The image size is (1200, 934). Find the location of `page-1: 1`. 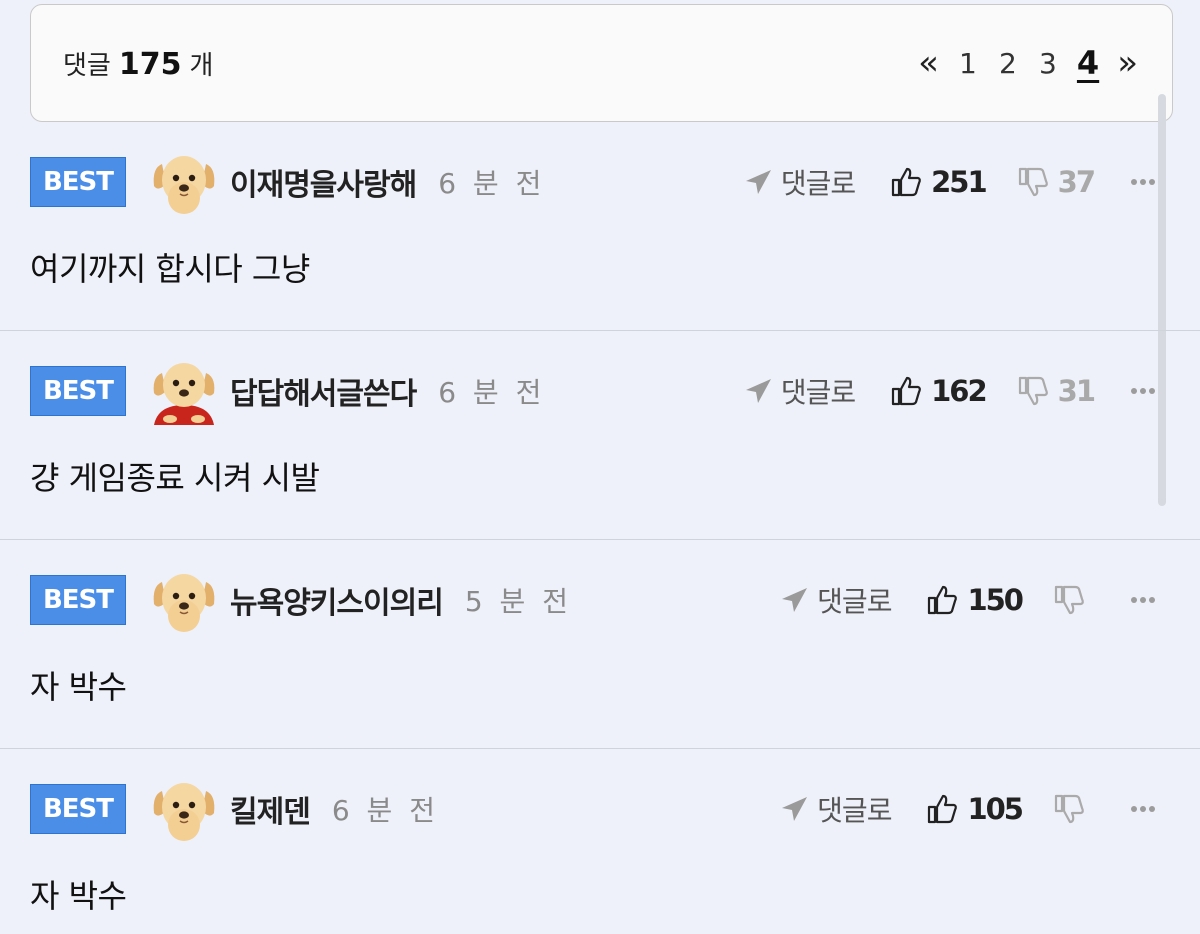

page-1: 1 is located at coordinates (968, 63).